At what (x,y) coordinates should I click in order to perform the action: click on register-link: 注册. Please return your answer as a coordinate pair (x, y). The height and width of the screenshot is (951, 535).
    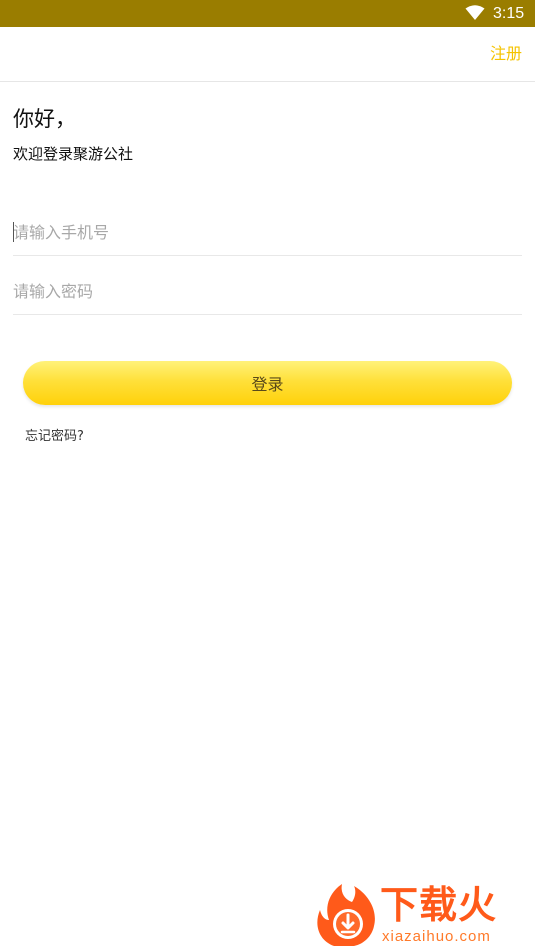
    Looking at the image, I should click on (506, 54).